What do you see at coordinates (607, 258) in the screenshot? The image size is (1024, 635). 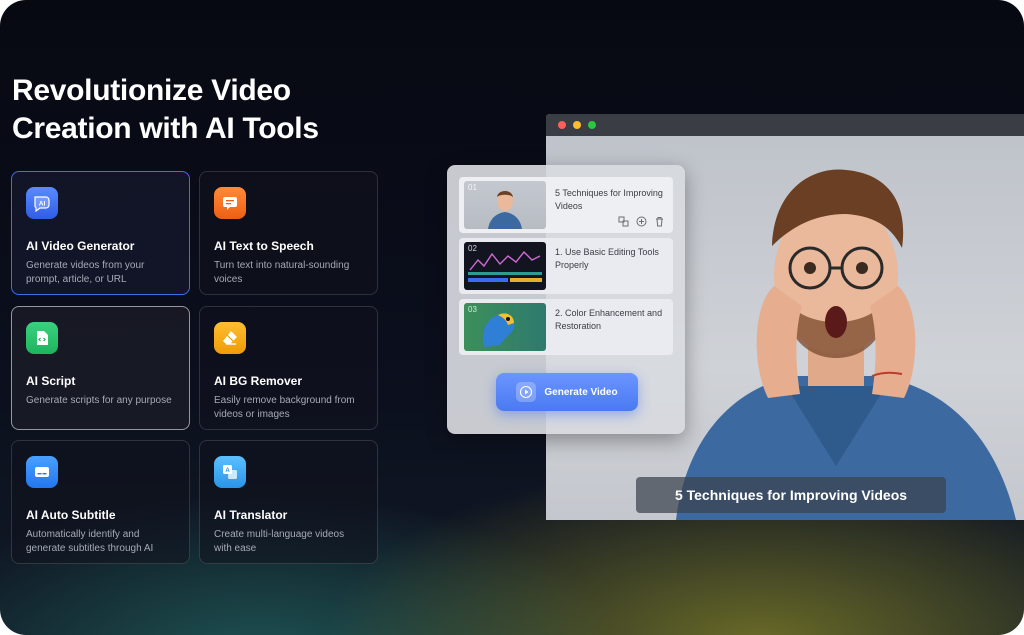 I see `segment-text: 1. Use Basic Editing Tools Properly` at bounding box center [607, 258].